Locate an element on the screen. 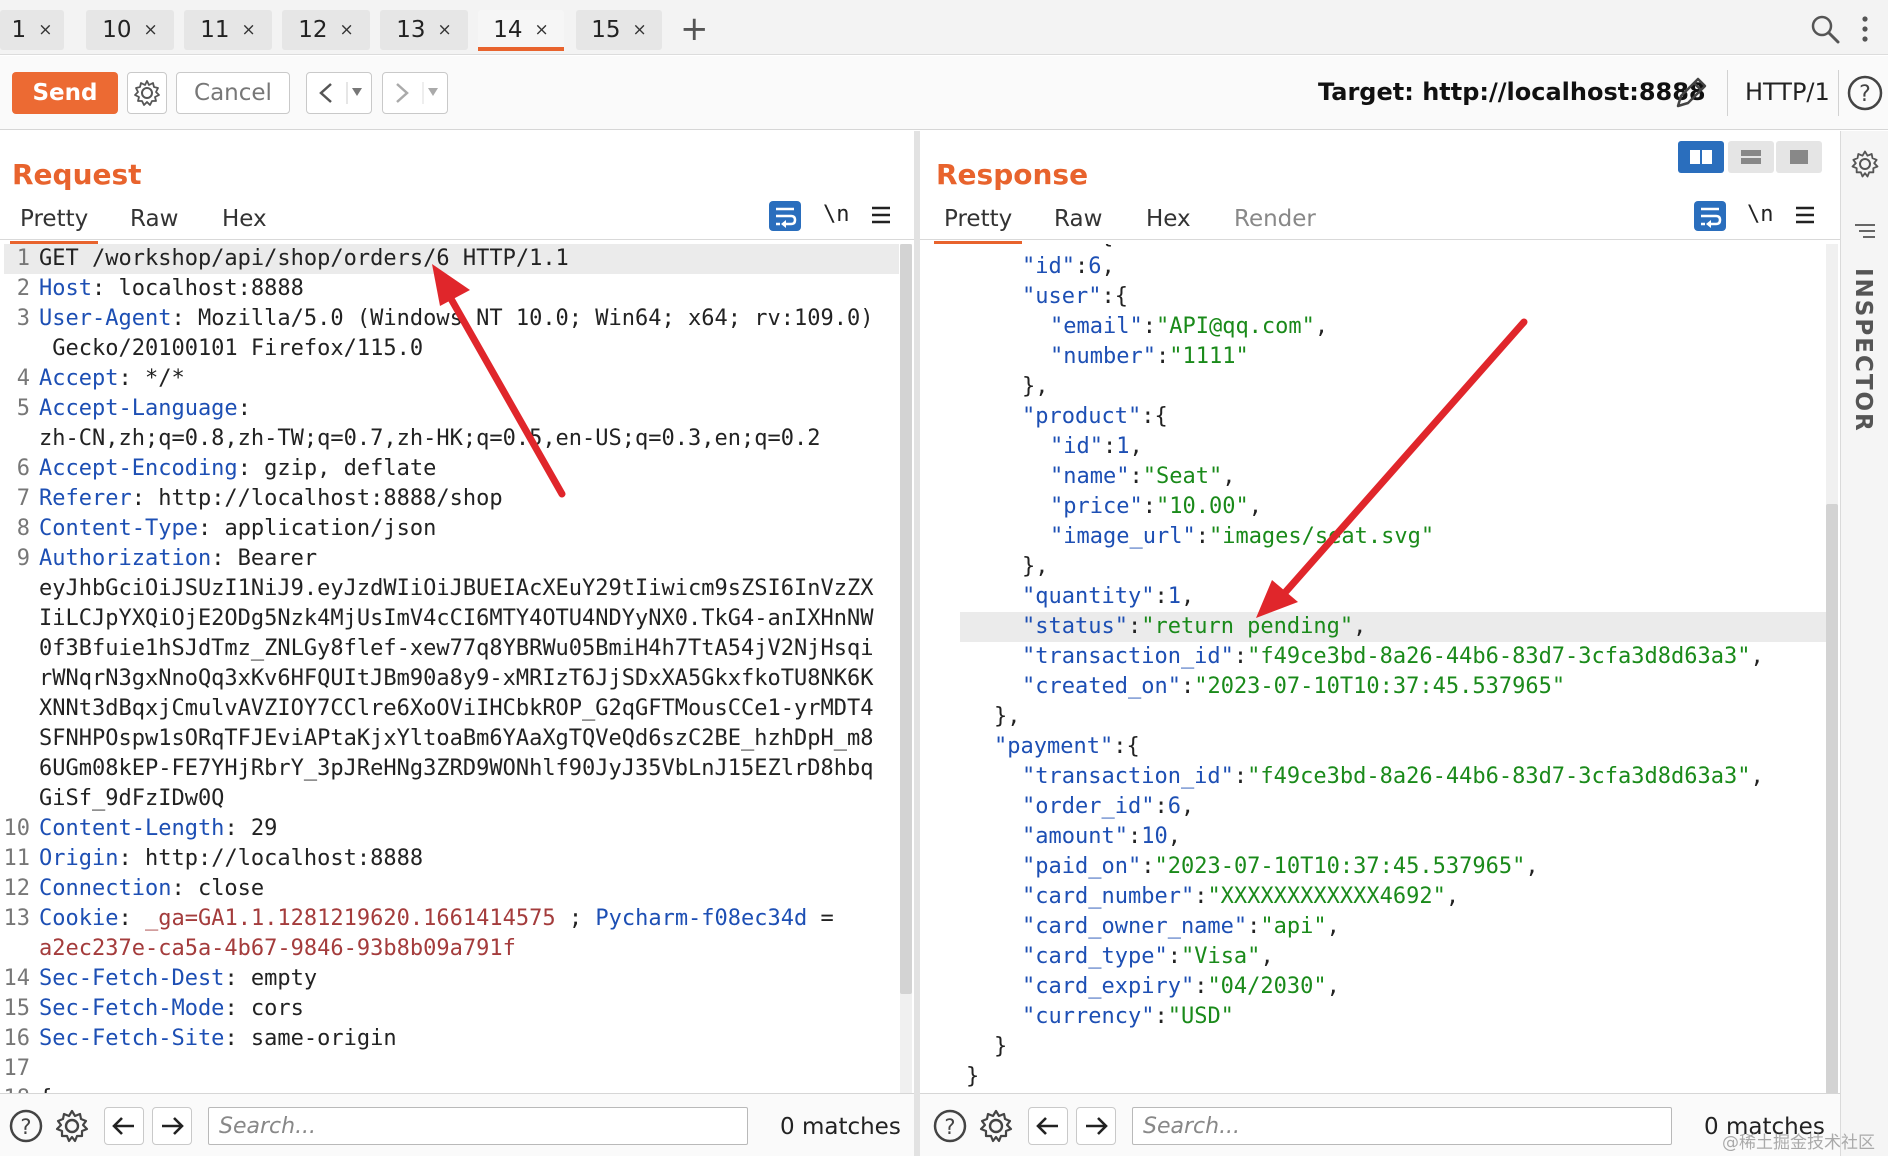  tab-12: 12 × is located at coordinates (326, 30).